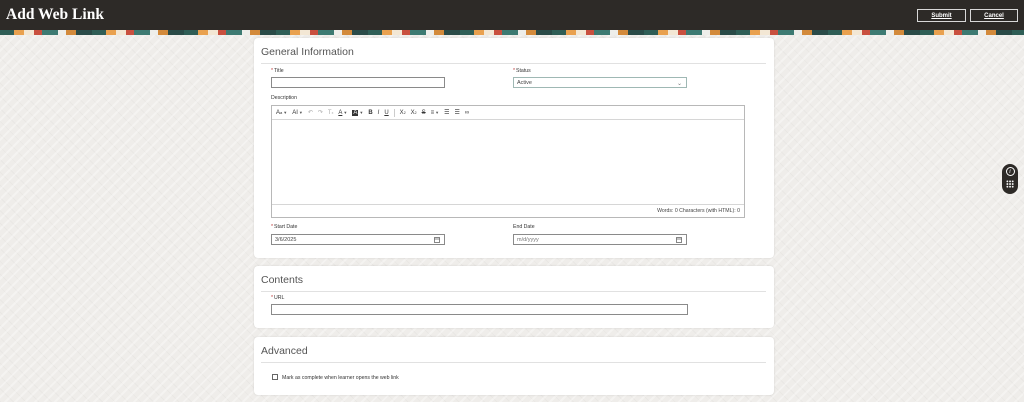 The image size is (1024, 402). I want to click on align-icon: ≡ ▼, so click(435, 113).